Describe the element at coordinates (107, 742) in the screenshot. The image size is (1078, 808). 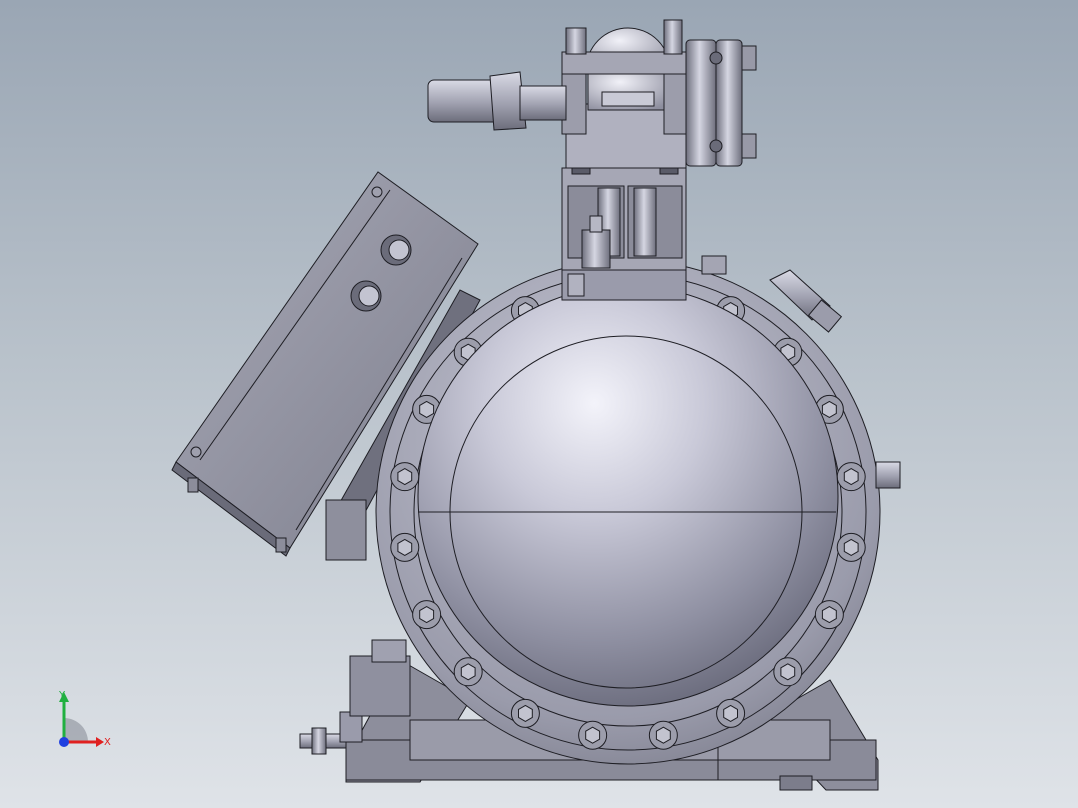
I see `x-axis-label: X` at that location.